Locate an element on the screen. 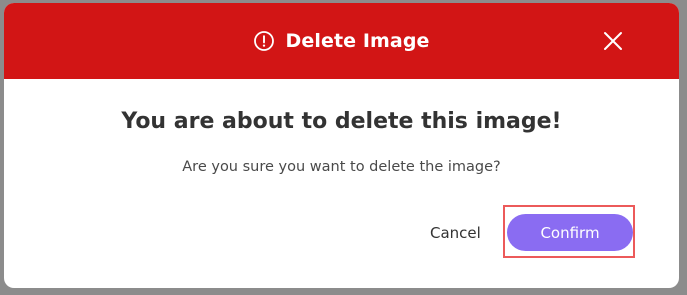 The width and height of the screenshot is (687, 295). cancel-button: Cancel is located at coordinates (455, 233).